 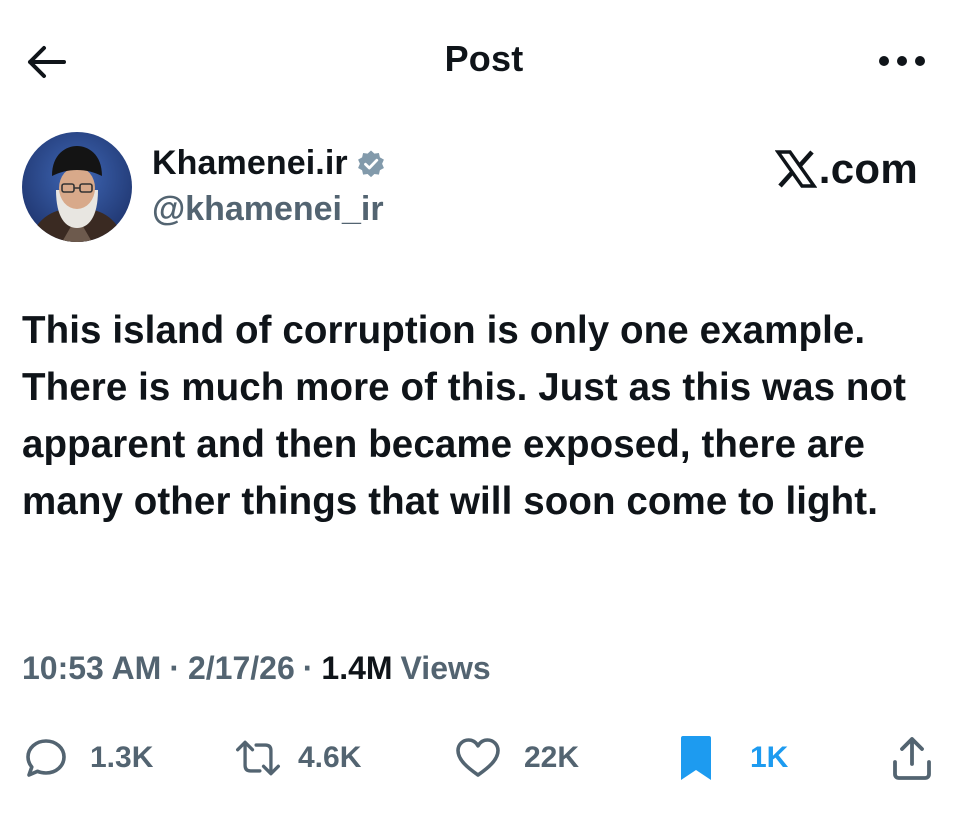 I want to click on repost-count: 4.6K, so click(x=330, y=757).